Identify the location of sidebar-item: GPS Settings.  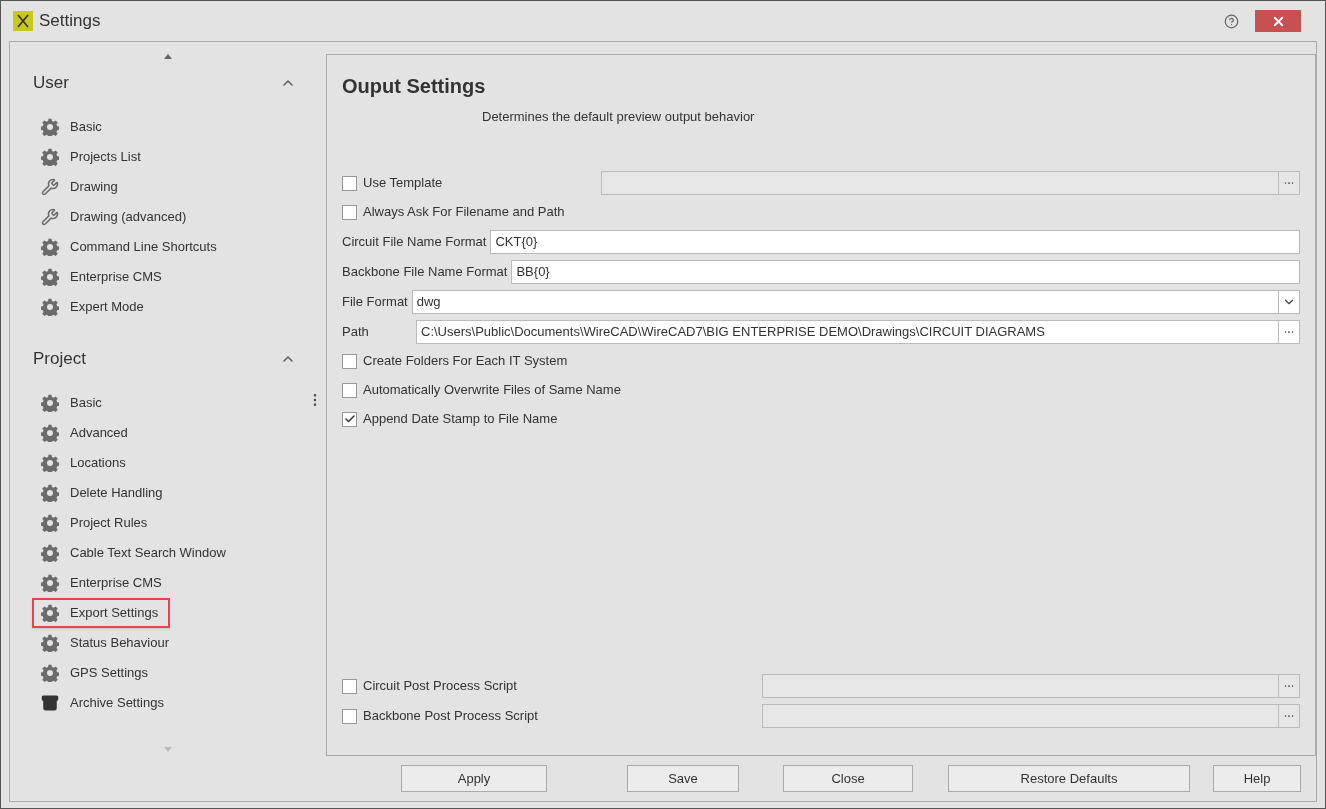
(96, 673).